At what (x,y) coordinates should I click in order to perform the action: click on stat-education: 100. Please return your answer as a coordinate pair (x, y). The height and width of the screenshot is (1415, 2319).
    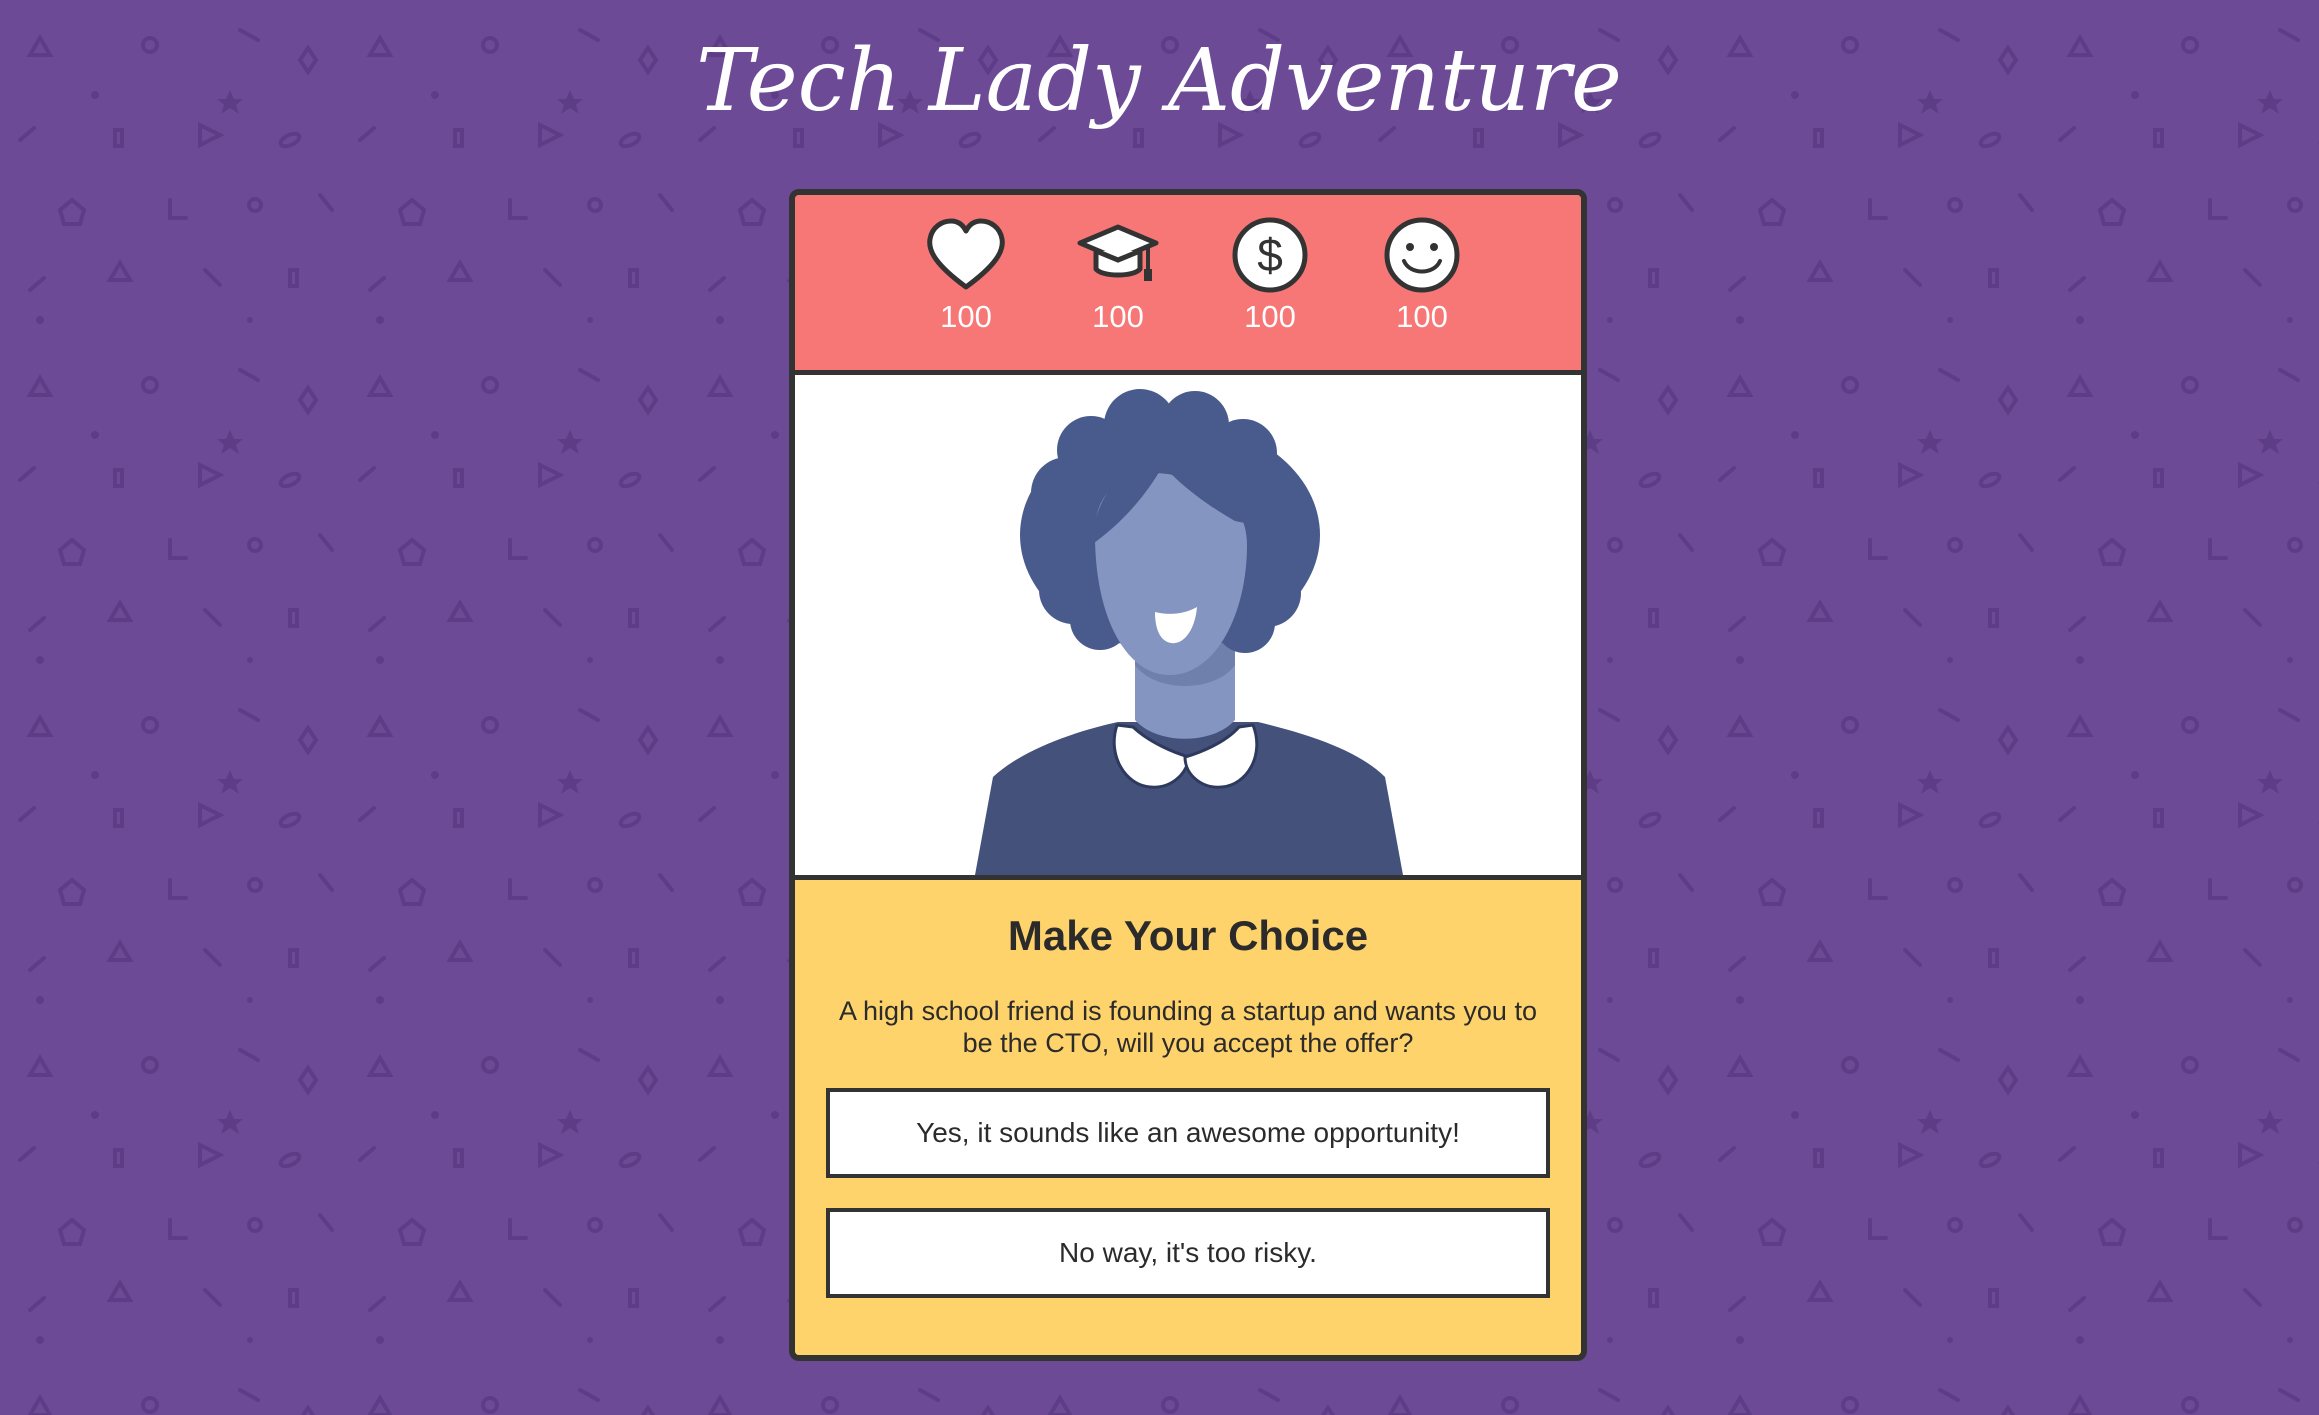
    Looking at the image, I should click on (1118, 292).